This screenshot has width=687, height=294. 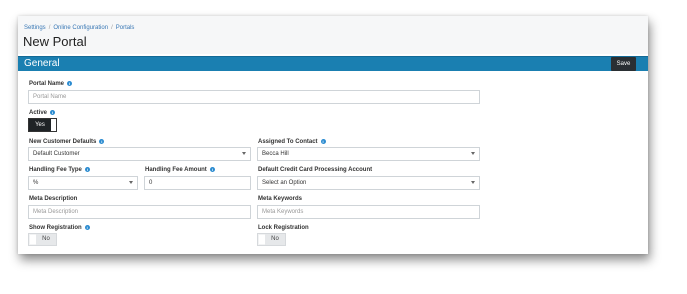 I want to click on show-registration-toggle: No, so click(x=42, y=239).